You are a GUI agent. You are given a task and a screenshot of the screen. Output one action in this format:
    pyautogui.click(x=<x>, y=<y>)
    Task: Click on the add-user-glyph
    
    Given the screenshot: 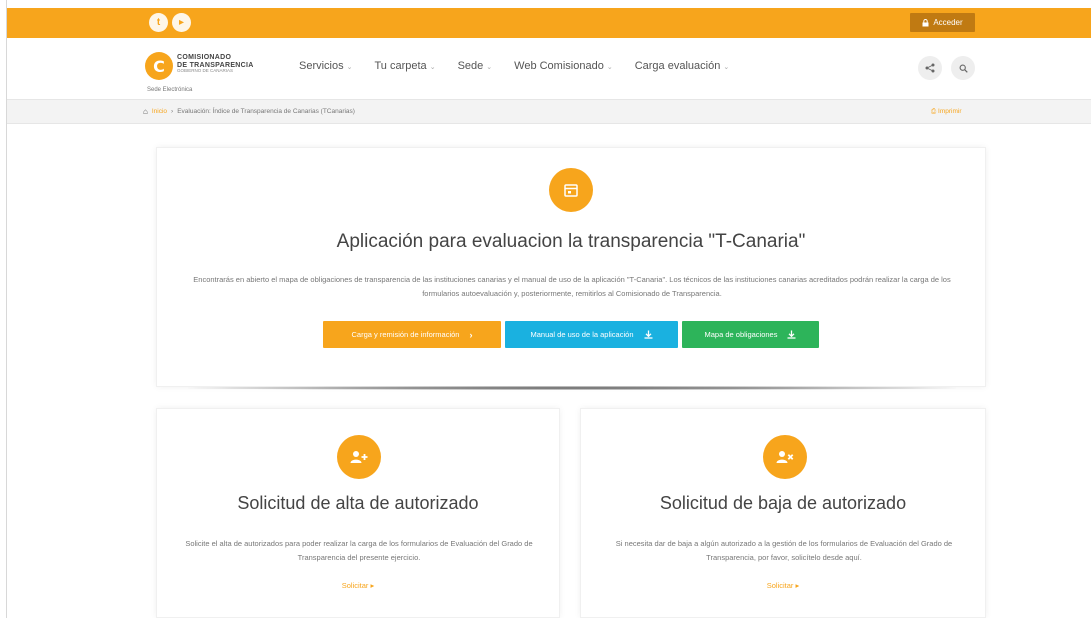 What is the action you would take?
    pyautogui.click(x=359, y=457)
    